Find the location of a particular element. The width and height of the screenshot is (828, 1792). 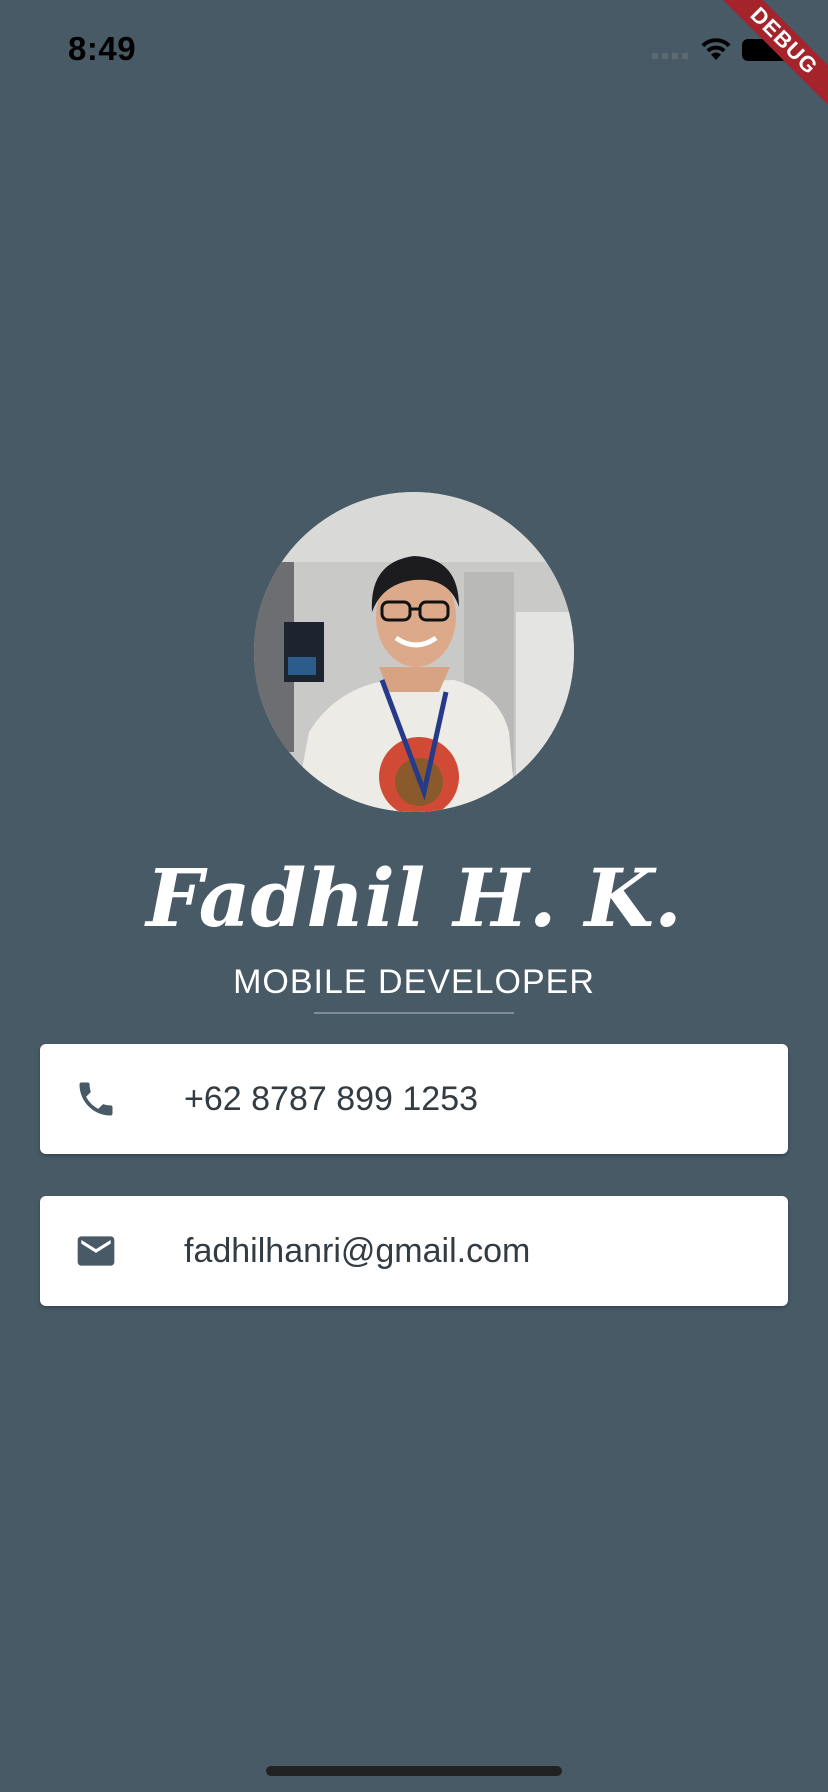

profile-photo is located at coordinates (414, 652).